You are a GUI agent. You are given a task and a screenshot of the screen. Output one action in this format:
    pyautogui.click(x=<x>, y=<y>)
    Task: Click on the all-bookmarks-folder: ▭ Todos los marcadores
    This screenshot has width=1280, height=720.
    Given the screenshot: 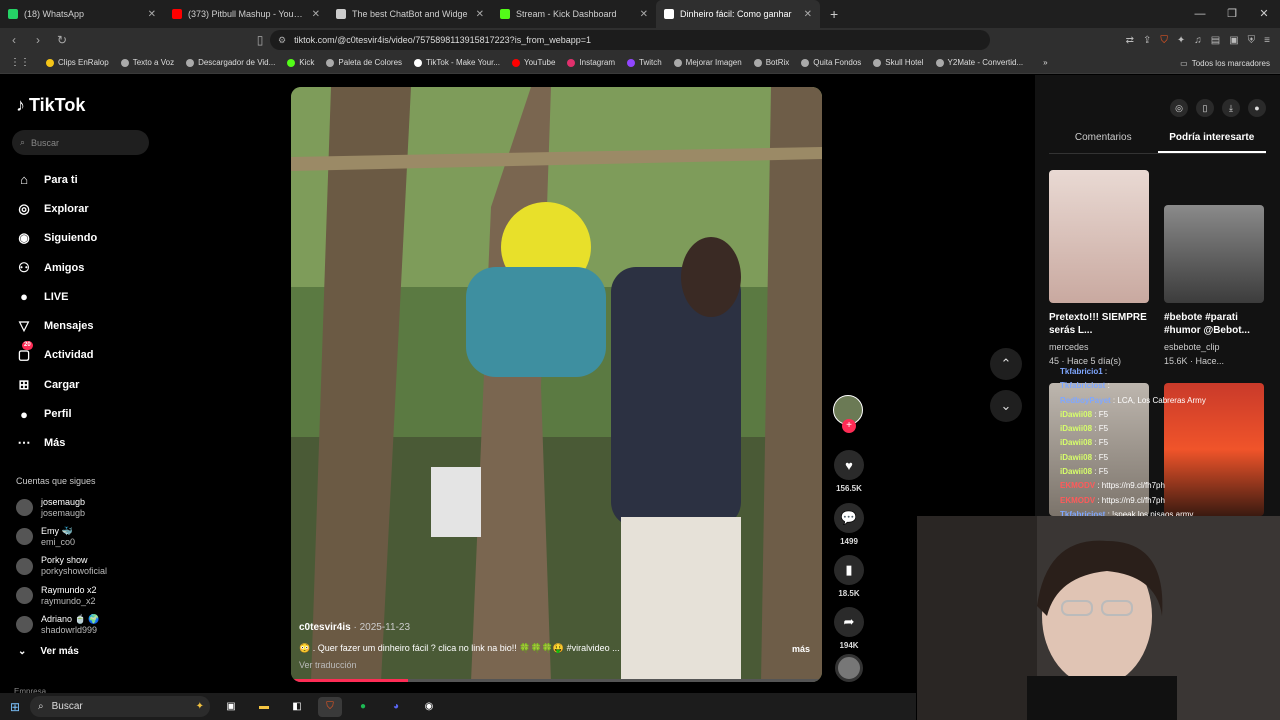 What is the action you would take?
    pyautogui.click(x=1225, y=63)
    